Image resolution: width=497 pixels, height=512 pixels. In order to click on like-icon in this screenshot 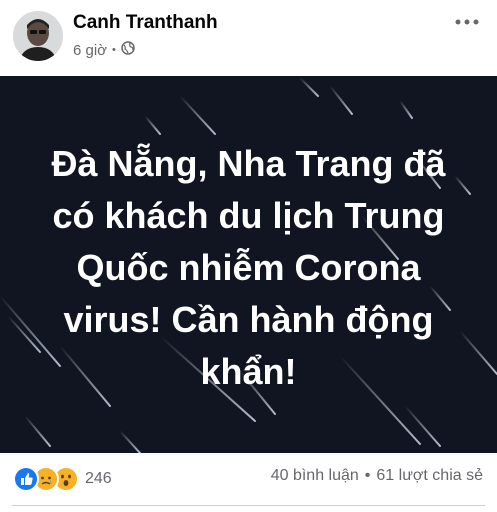, I will do `click(26, 479)`.